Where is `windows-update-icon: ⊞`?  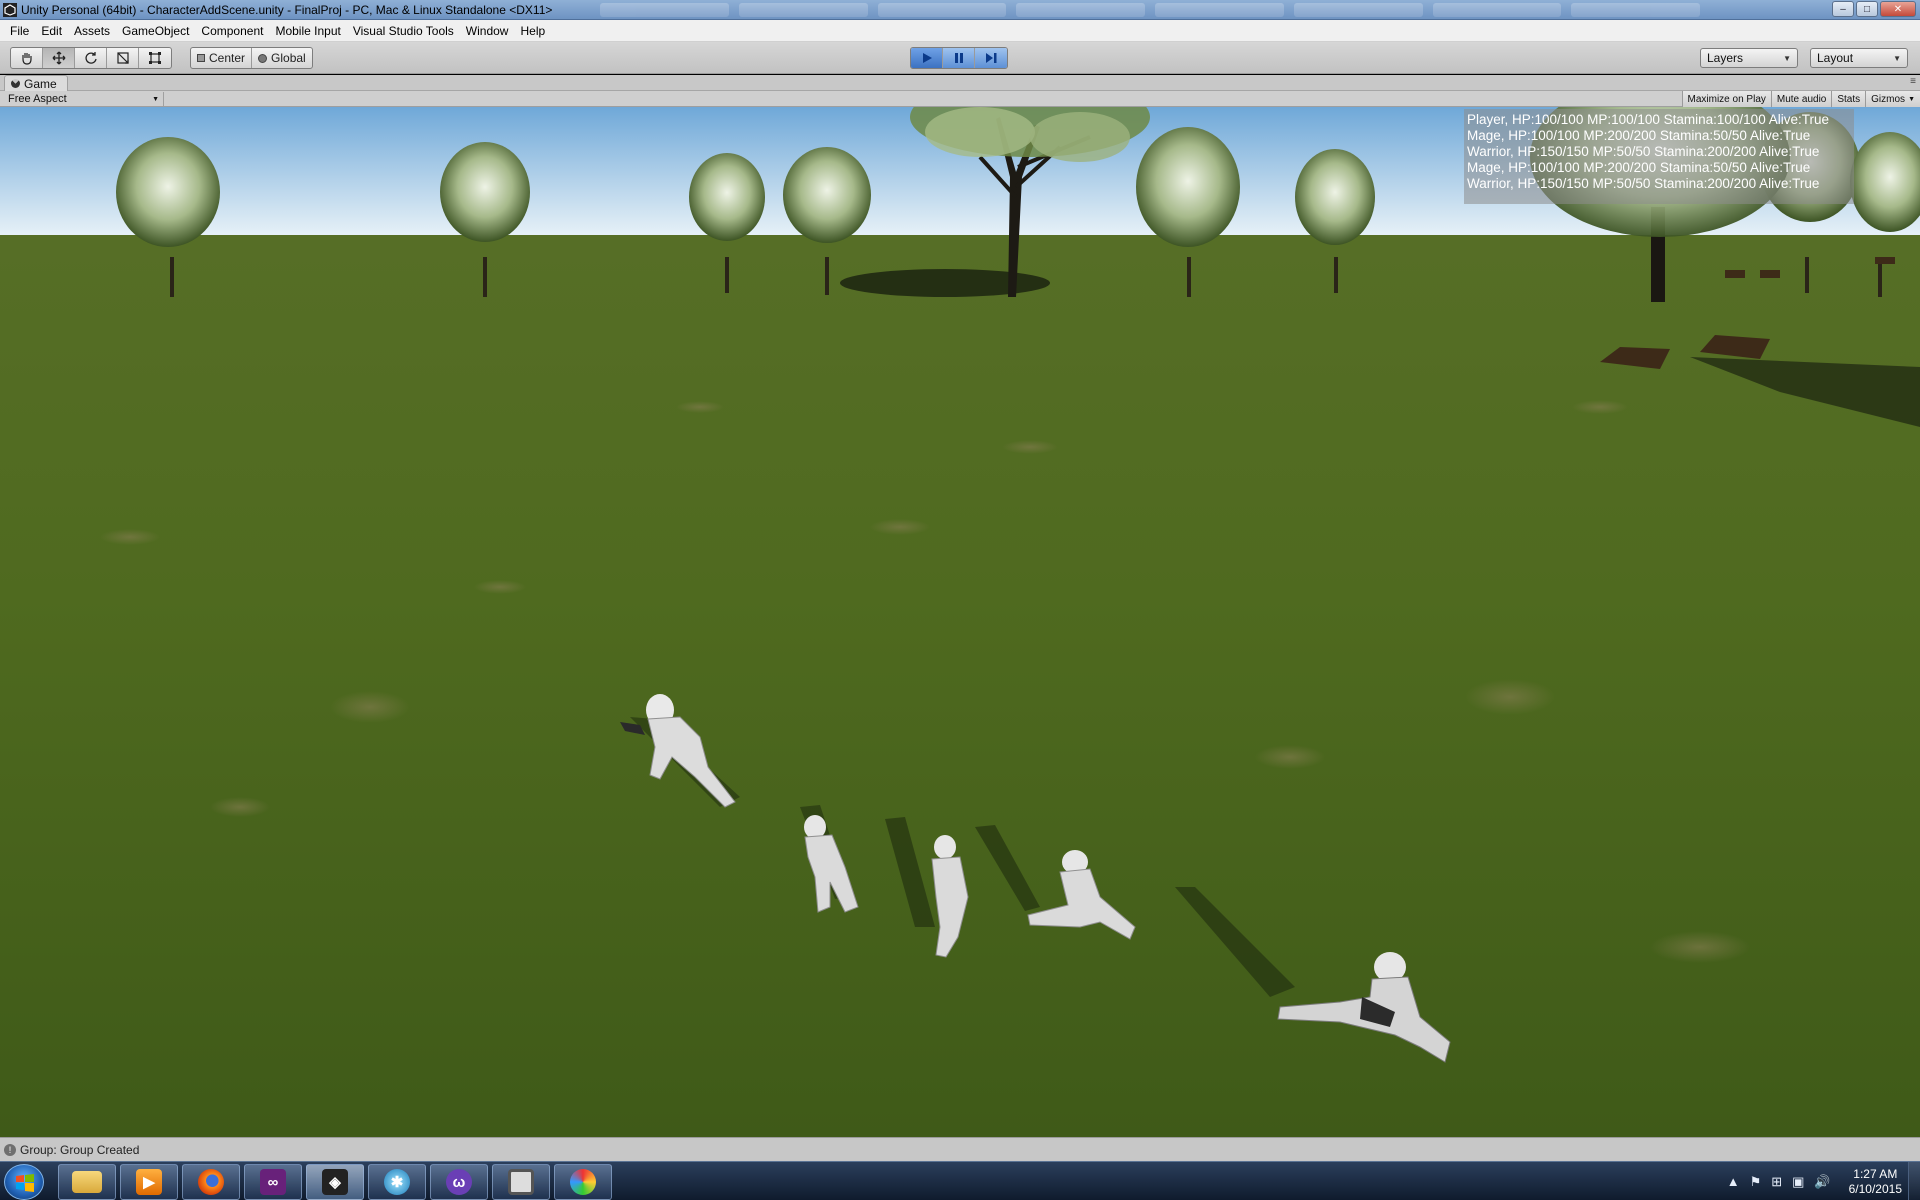 windows-update-icon: ⊞ is located at coordinates (1776, 1182).